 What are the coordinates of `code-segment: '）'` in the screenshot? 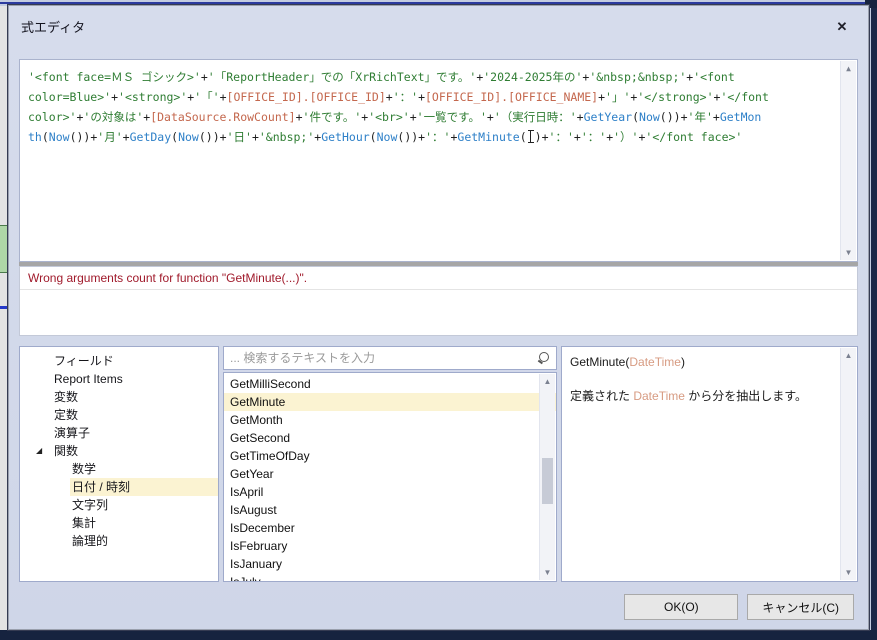 It's located at (626, 137).